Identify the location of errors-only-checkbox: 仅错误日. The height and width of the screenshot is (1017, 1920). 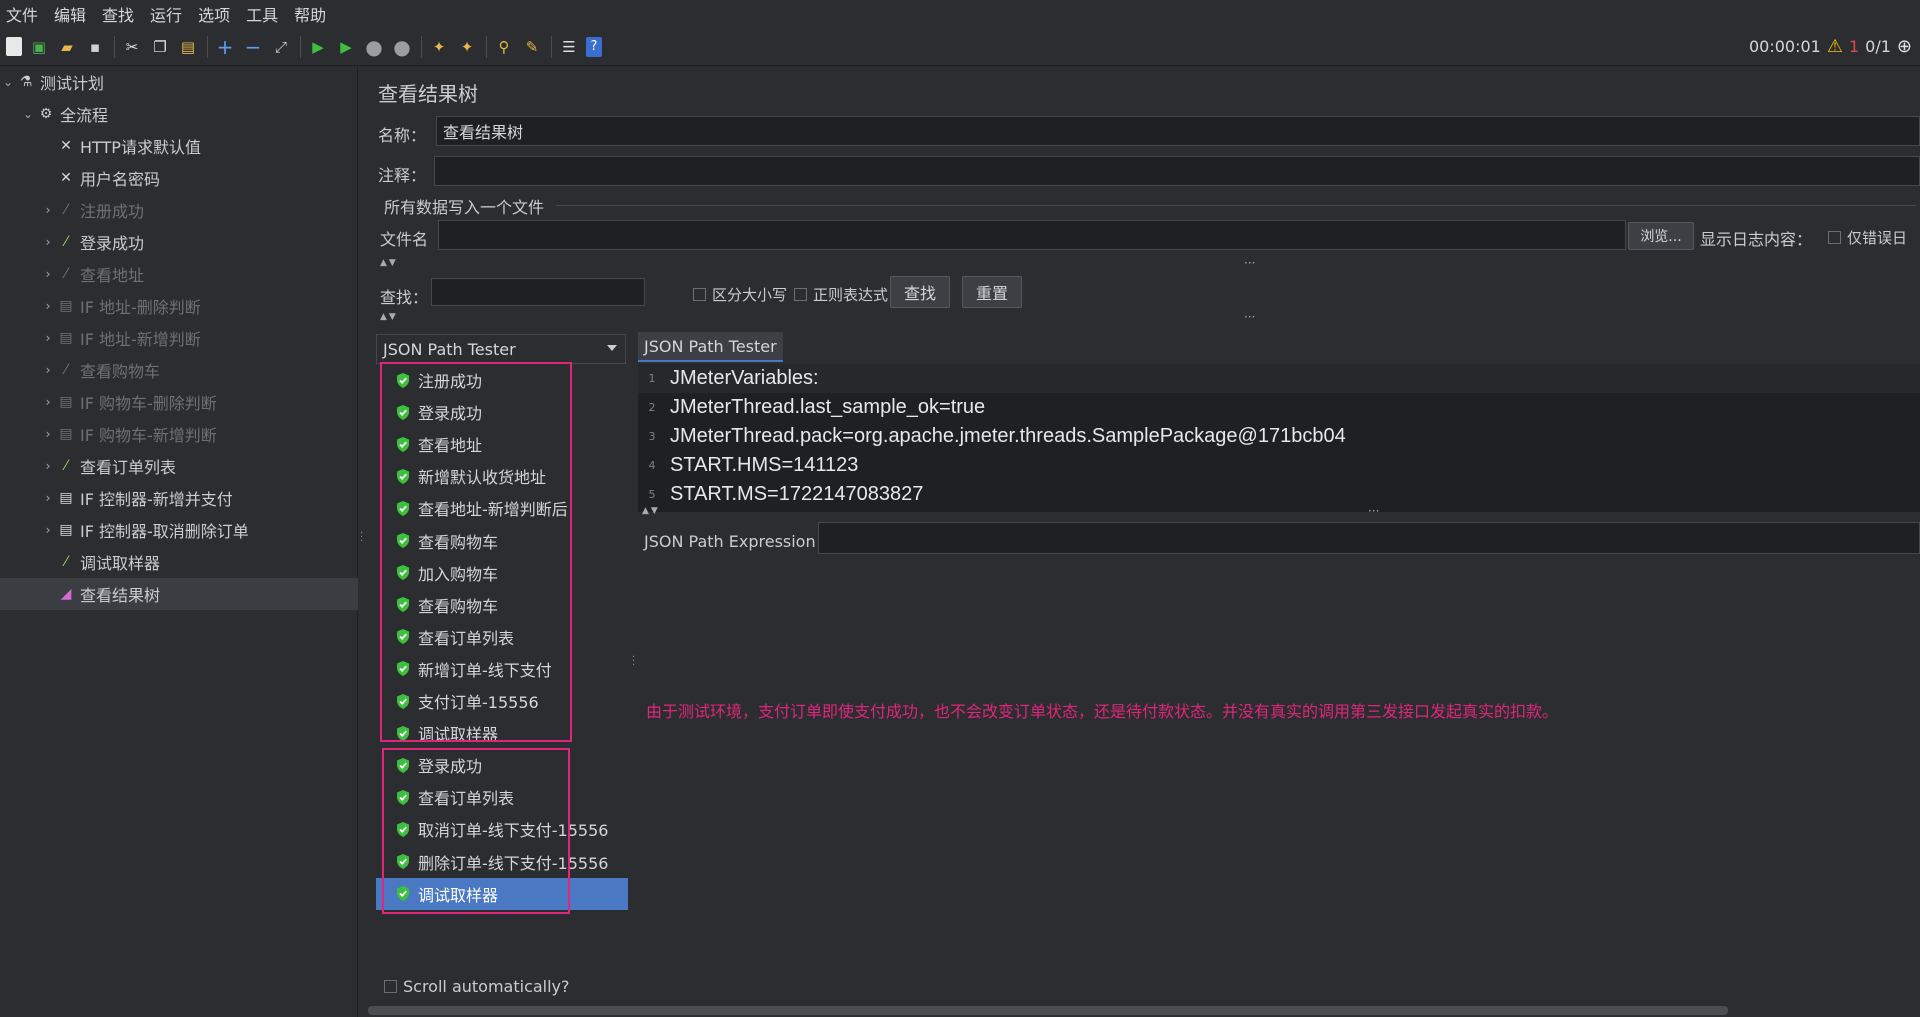
(1867, 237).